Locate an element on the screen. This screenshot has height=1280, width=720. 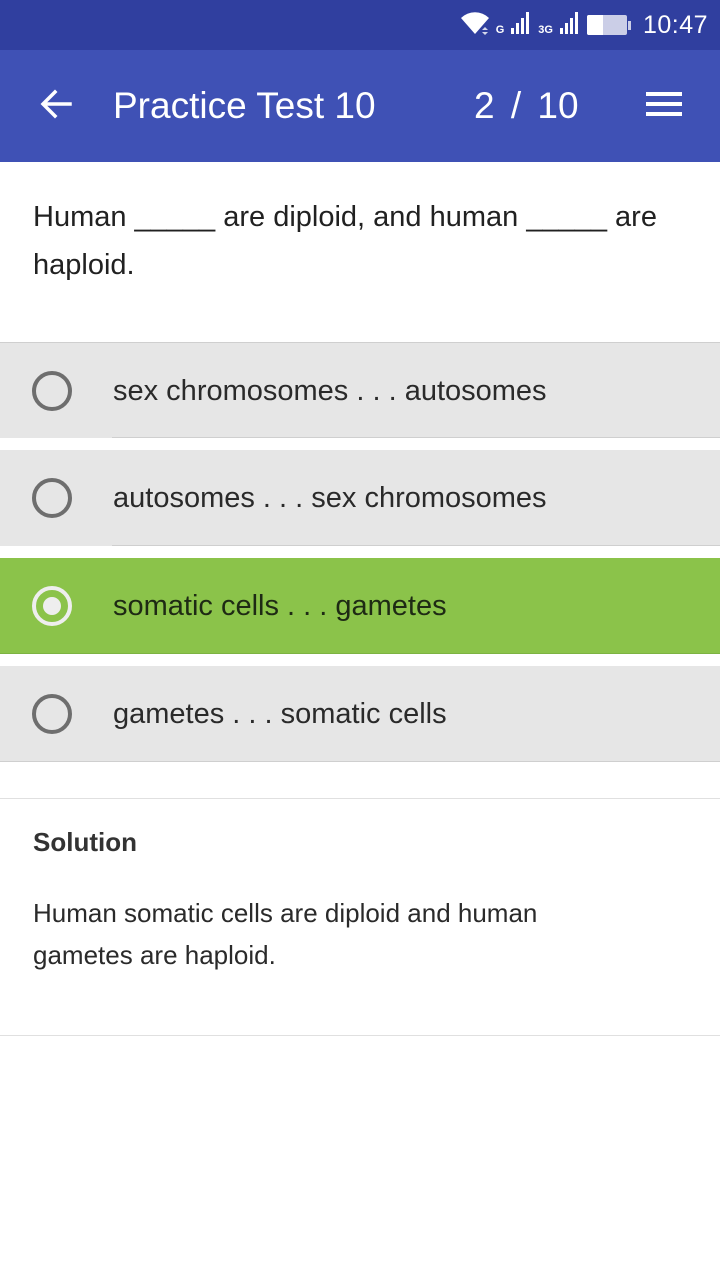
menu-button is located at coordinates (664, 106).